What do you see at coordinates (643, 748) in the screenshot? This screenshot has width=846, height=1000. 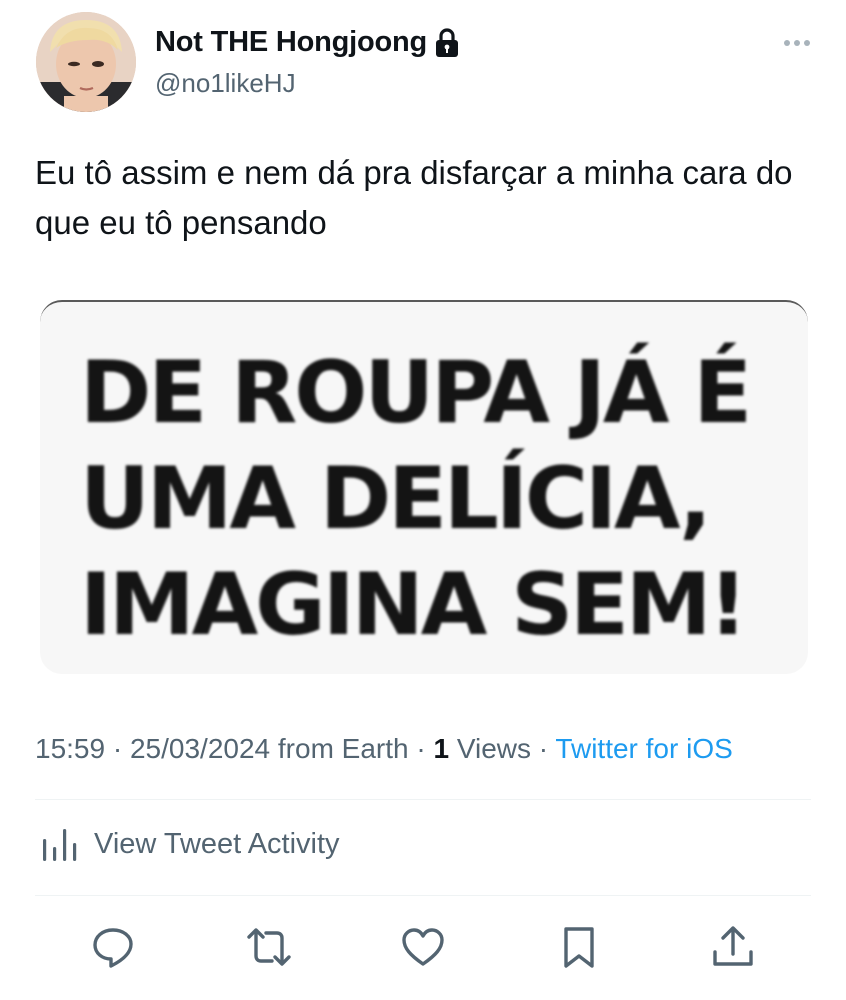 I see `source-link: Twitter for iOS` at bounding box center [643, 748].